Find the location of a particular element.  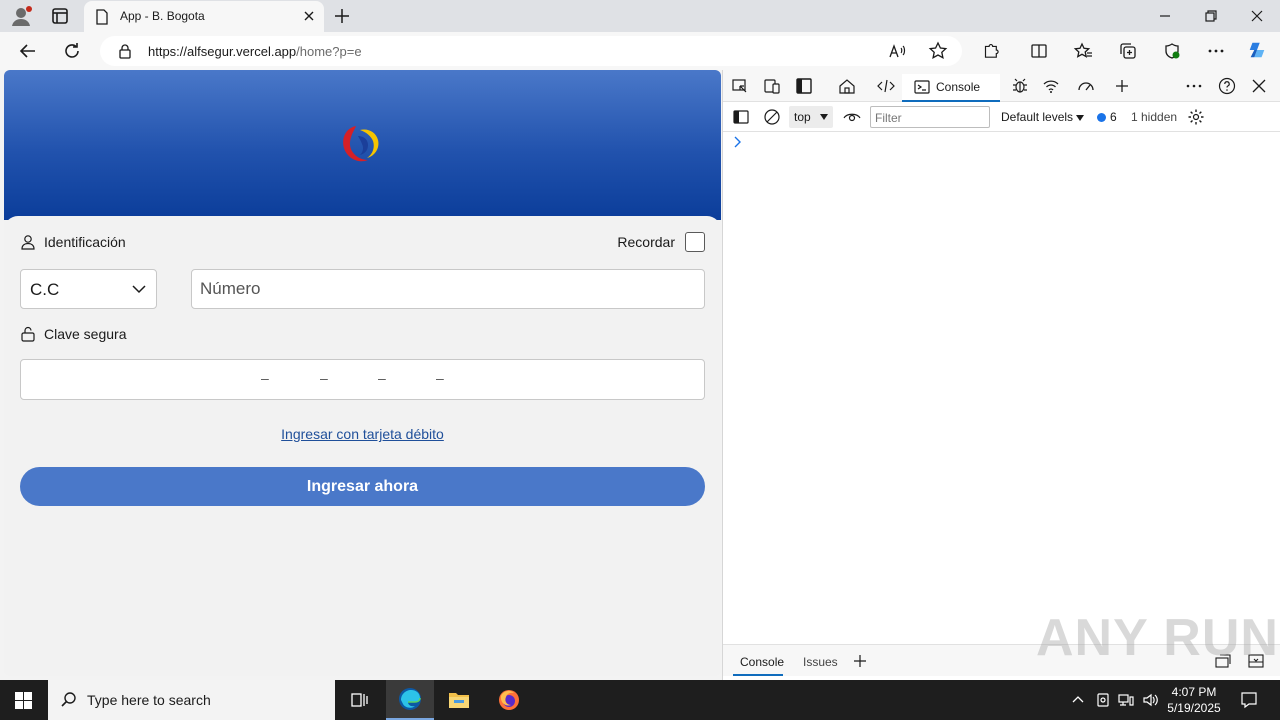

tab-actions-button is located at coordinates (60, 16).